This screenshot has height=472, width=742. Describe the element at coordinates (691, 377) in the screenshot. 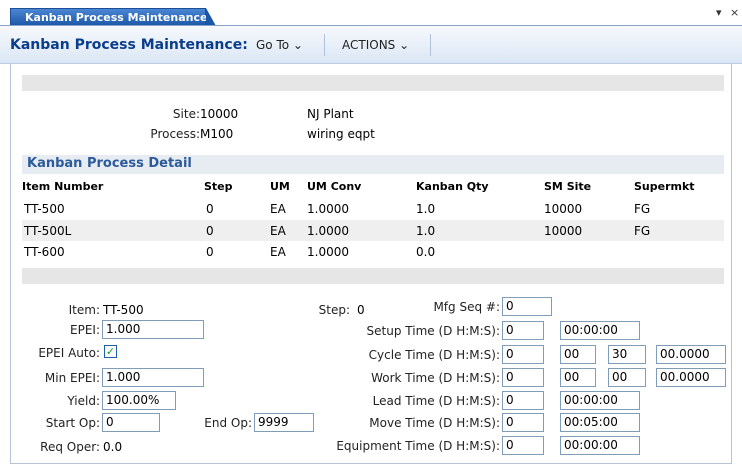

I see `work-time-seconds-field: 00.0000` at that location.